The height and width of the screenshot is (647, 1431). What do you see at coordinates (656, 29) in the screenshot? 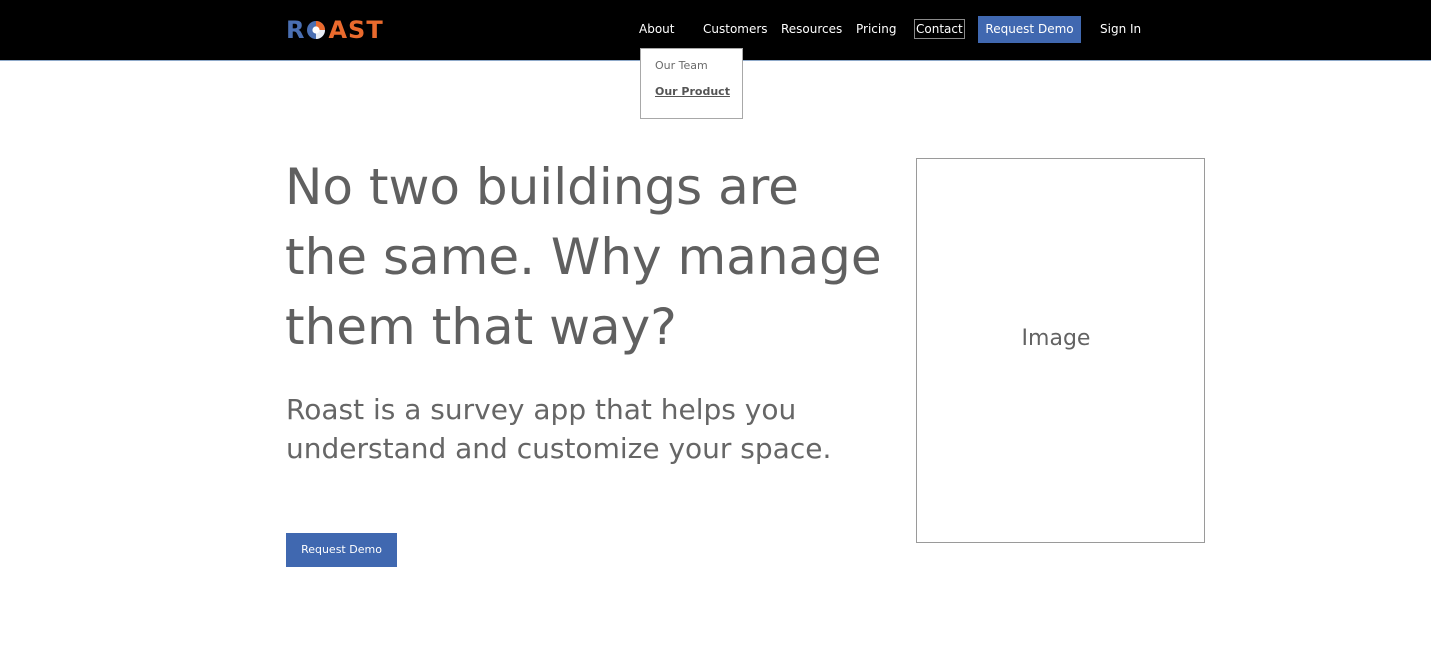
I see `nav-about: About` at bounding box center [656, 29].